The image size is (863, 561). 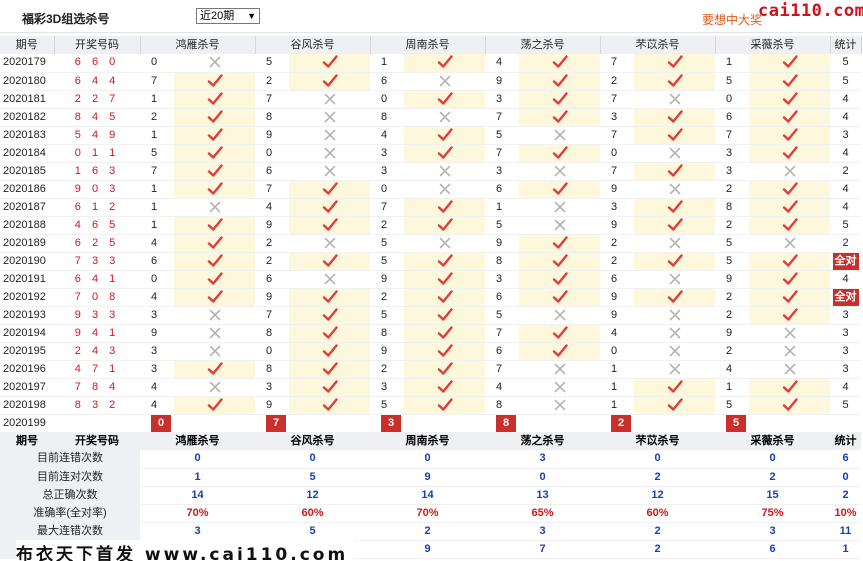 I want to click on row-stat: 3, so click(x=845, y=135).